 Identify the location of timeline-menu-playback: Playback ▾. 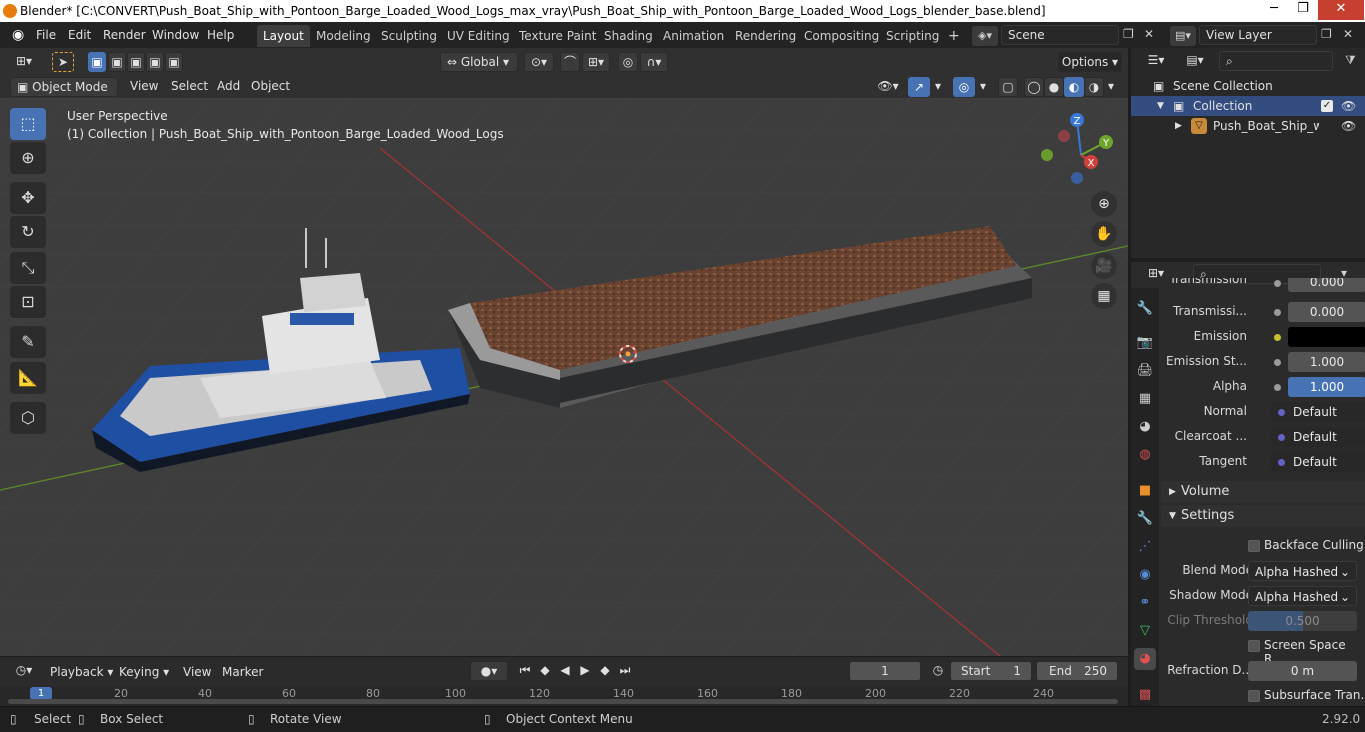
(81, 672).